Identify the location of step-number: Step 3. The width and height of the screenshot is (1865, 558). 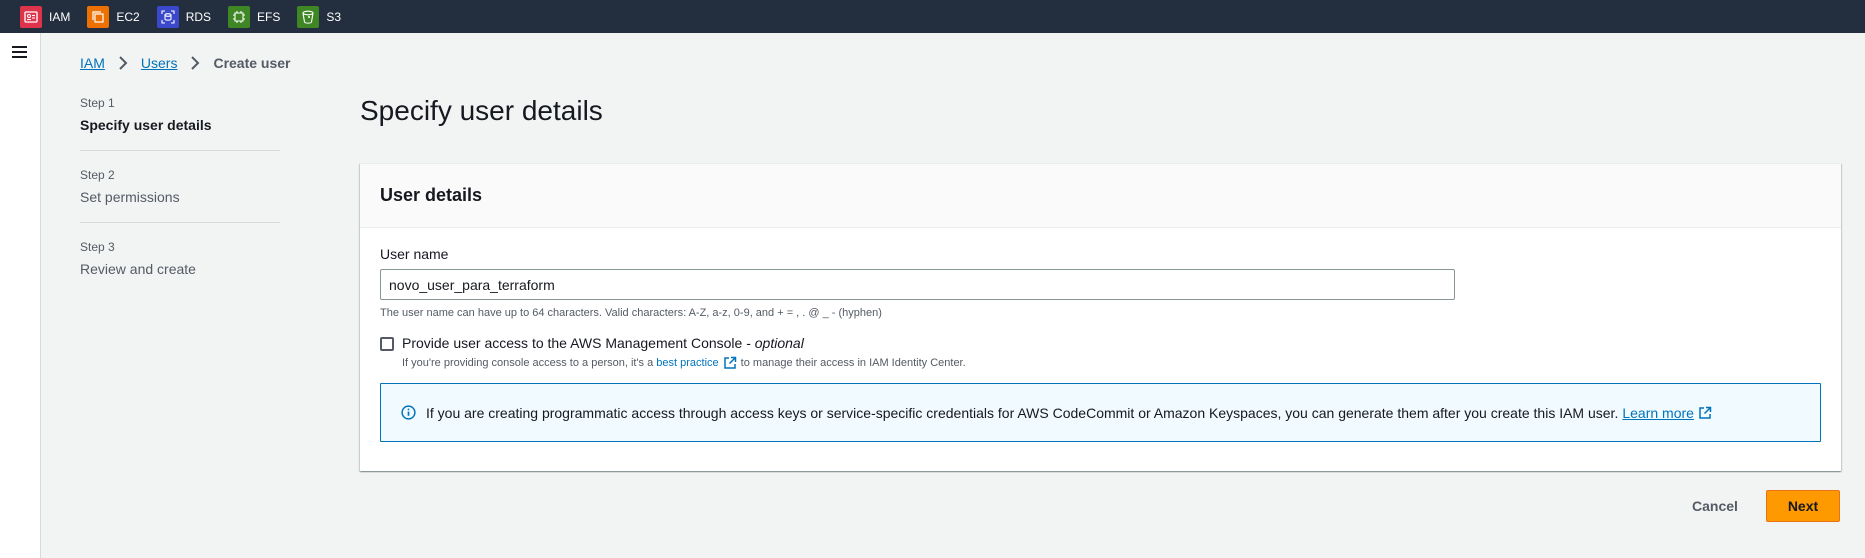
(97, 247).